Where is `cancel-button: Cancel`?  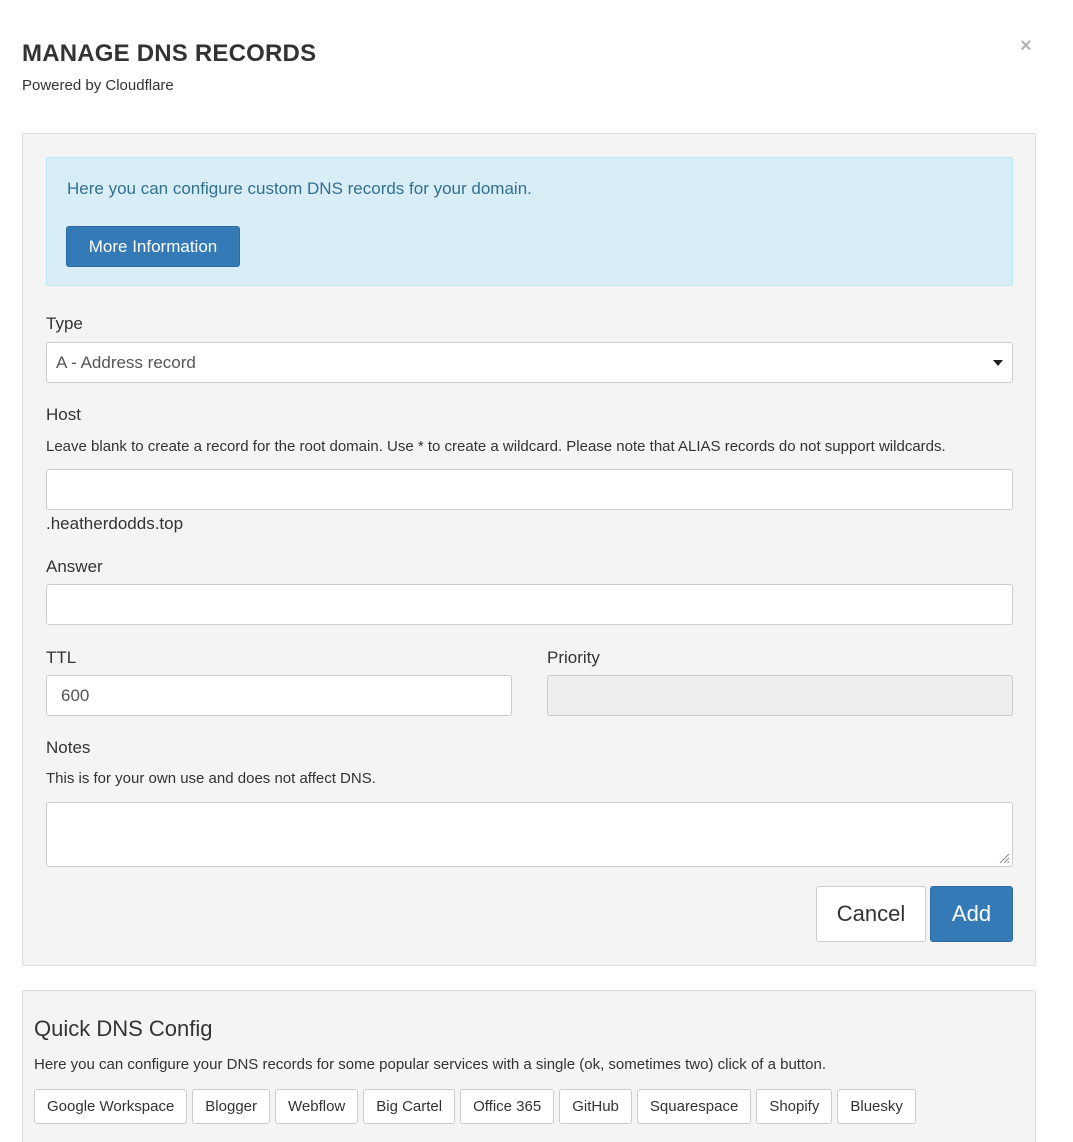 cancel-button: Cancel is located at coordinates (871, 914).